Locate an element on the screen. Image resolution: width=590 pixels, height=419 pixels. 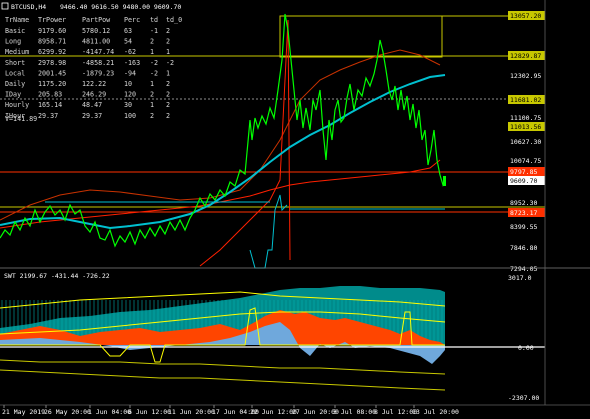
info-table-cell: Hourly is located at coordinates (17, 105).